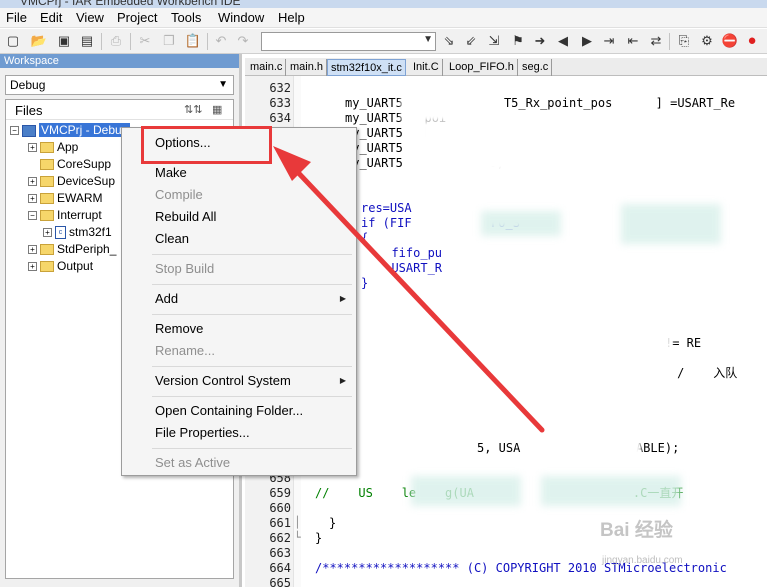  I want to click on watermark: Bai 经验 jingyan.baidu.com, so click(682, 548).